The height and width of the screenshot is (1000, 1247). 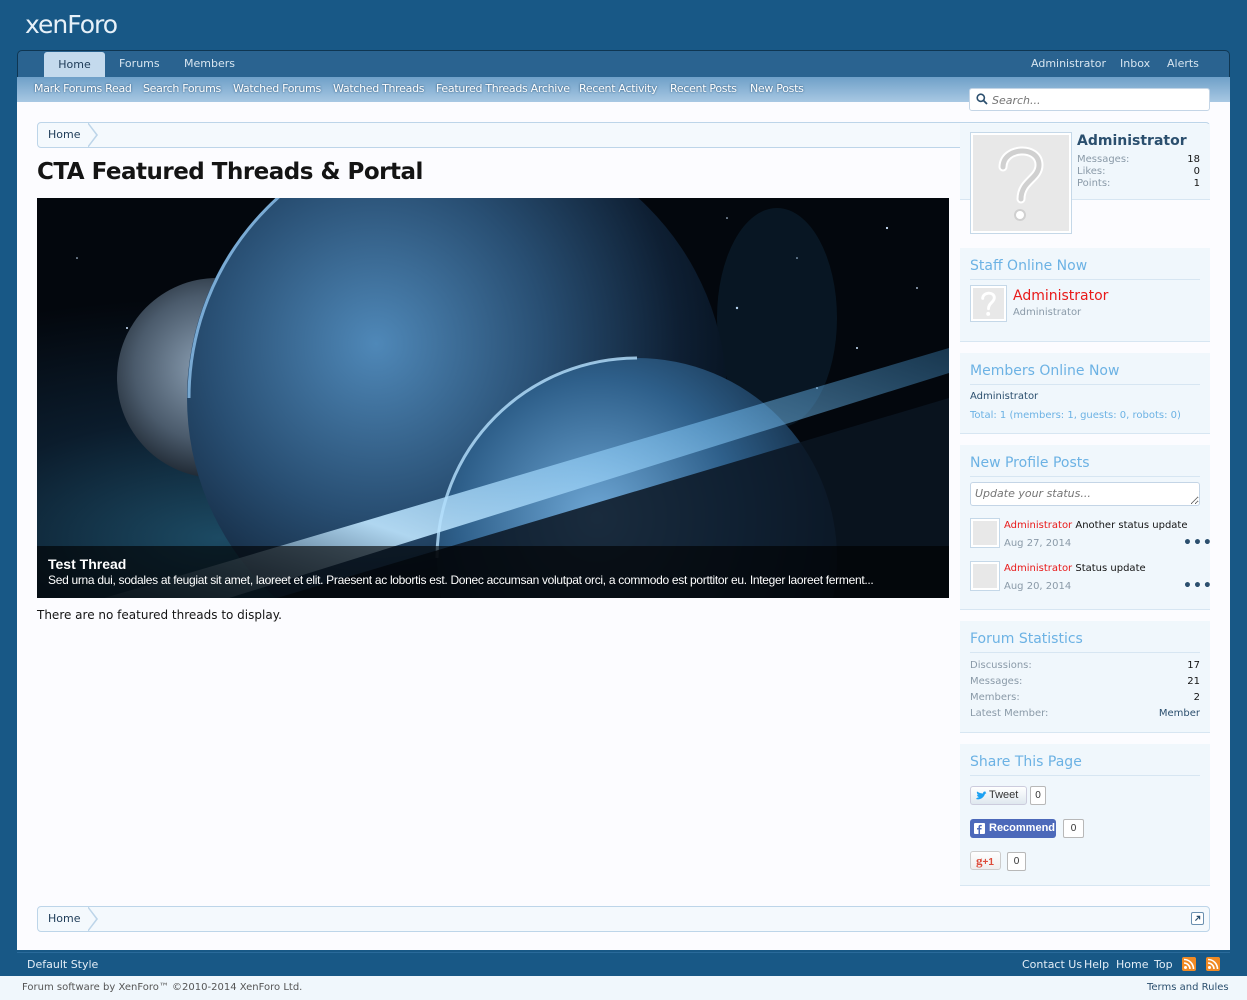 I want to click on subnav-new-posts: New Posts, so click(x=777, y=88).